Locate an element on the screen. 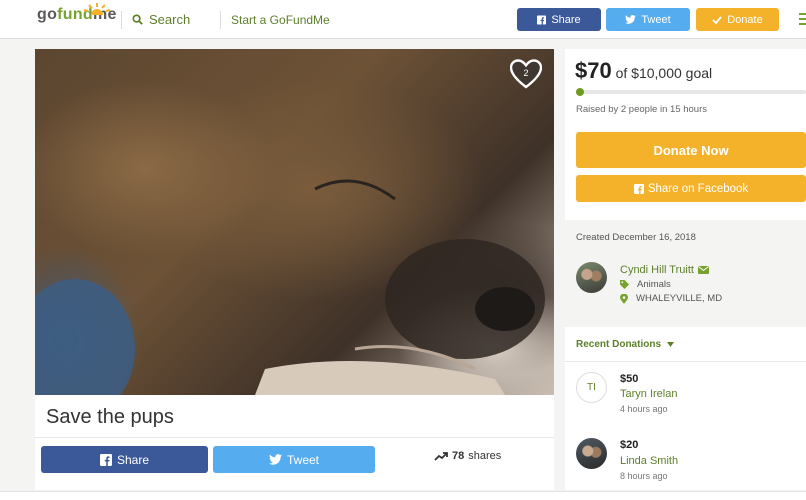 The height and width of the screenshot is (500, 806). category-row: Animals is located at coordinates (645, 284).